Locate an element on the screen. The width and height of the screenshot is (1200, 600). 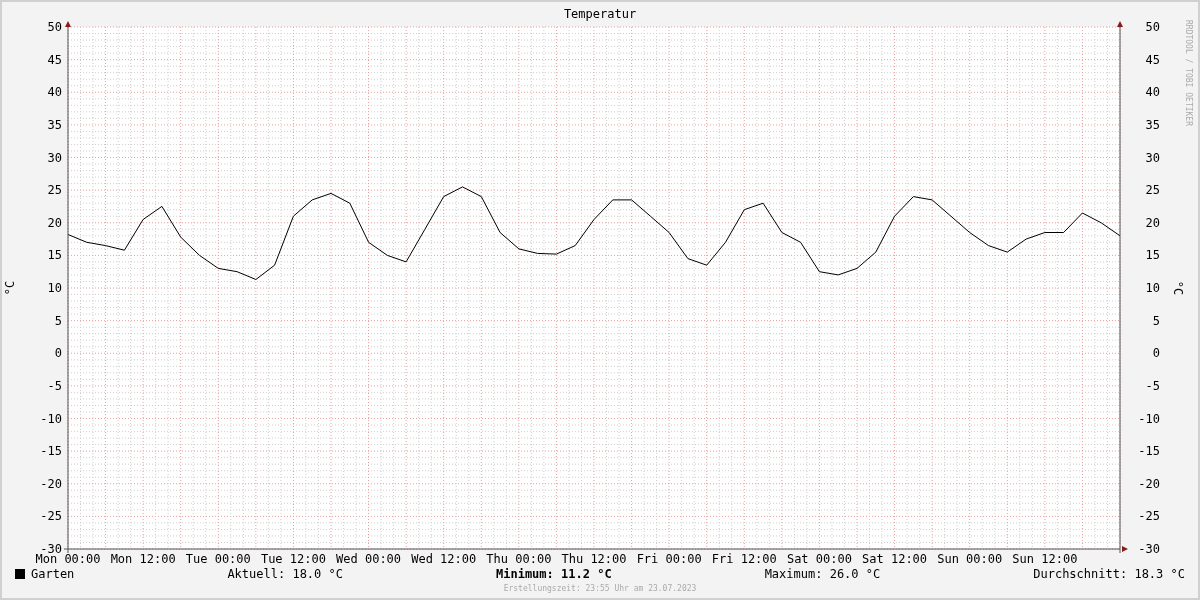
x-tick-label: Sat 12:00 is located at coordinates (895, 558).